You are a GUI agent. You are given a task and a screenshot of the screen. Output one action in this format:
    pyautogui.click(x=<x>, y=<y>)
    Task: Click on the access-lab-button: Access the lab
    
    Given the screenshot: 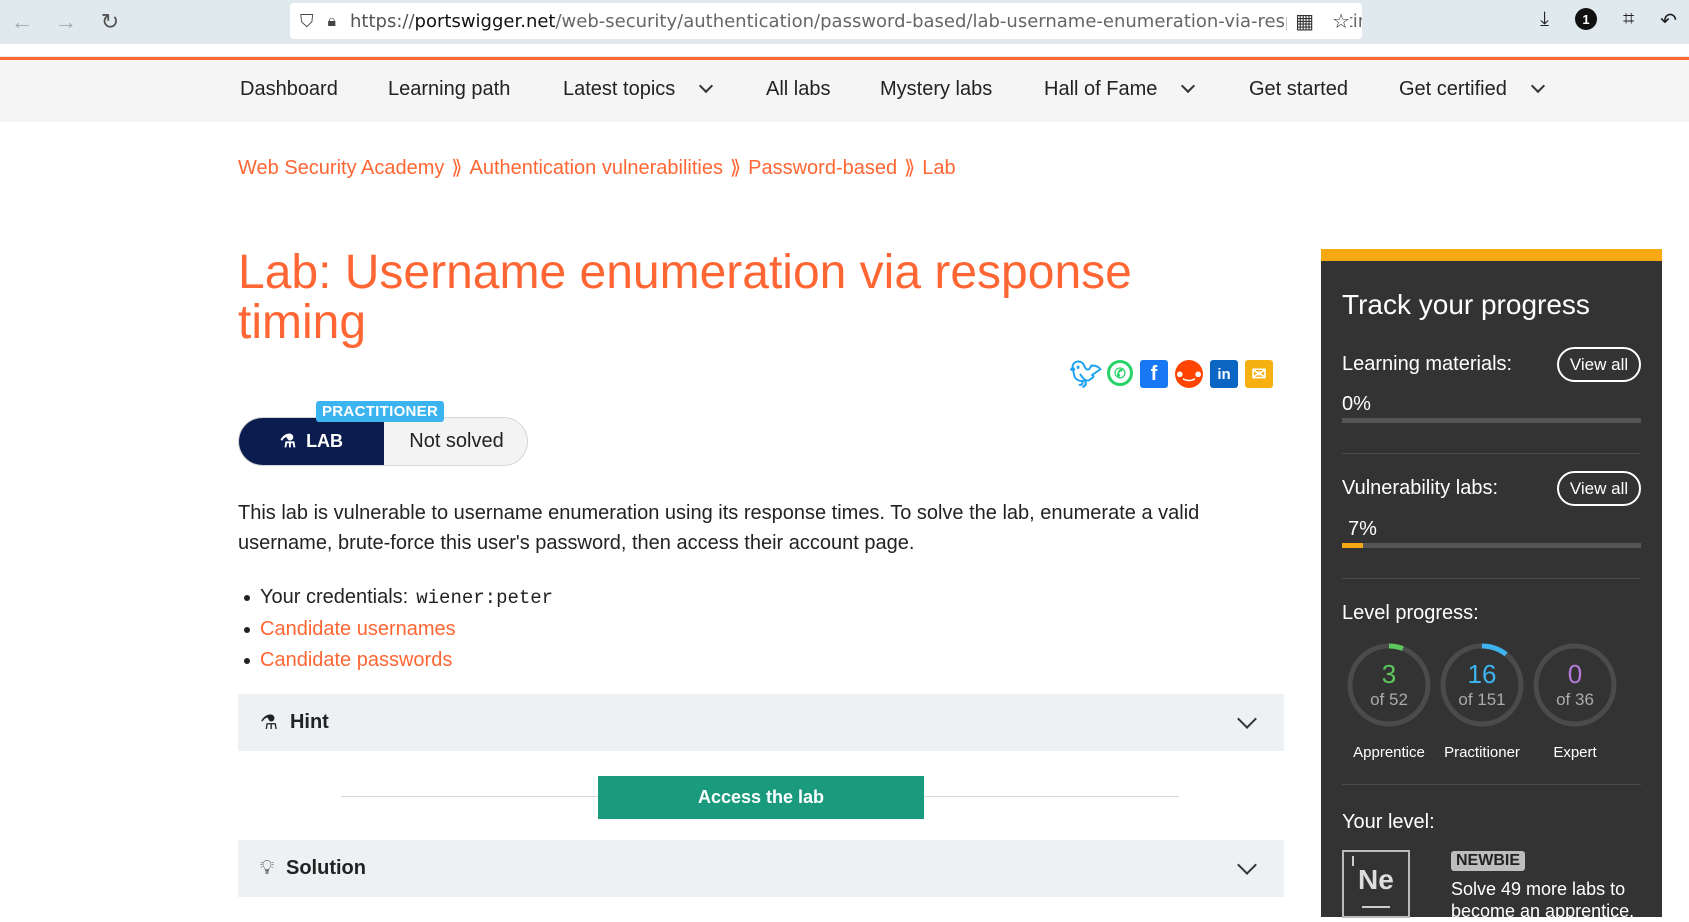 What is the action you would take?
    pyautogui.click(x=761, y=797)
    